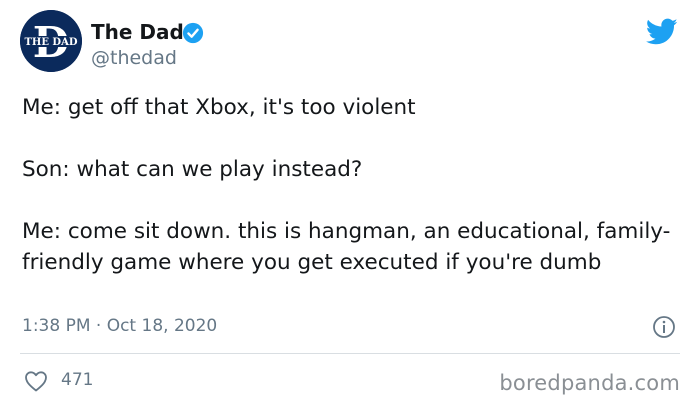  Describe the element at coordinates (192, 169) in the screenshot. I see `tweet-paragraph: Son: what can we play instead?` at that location.